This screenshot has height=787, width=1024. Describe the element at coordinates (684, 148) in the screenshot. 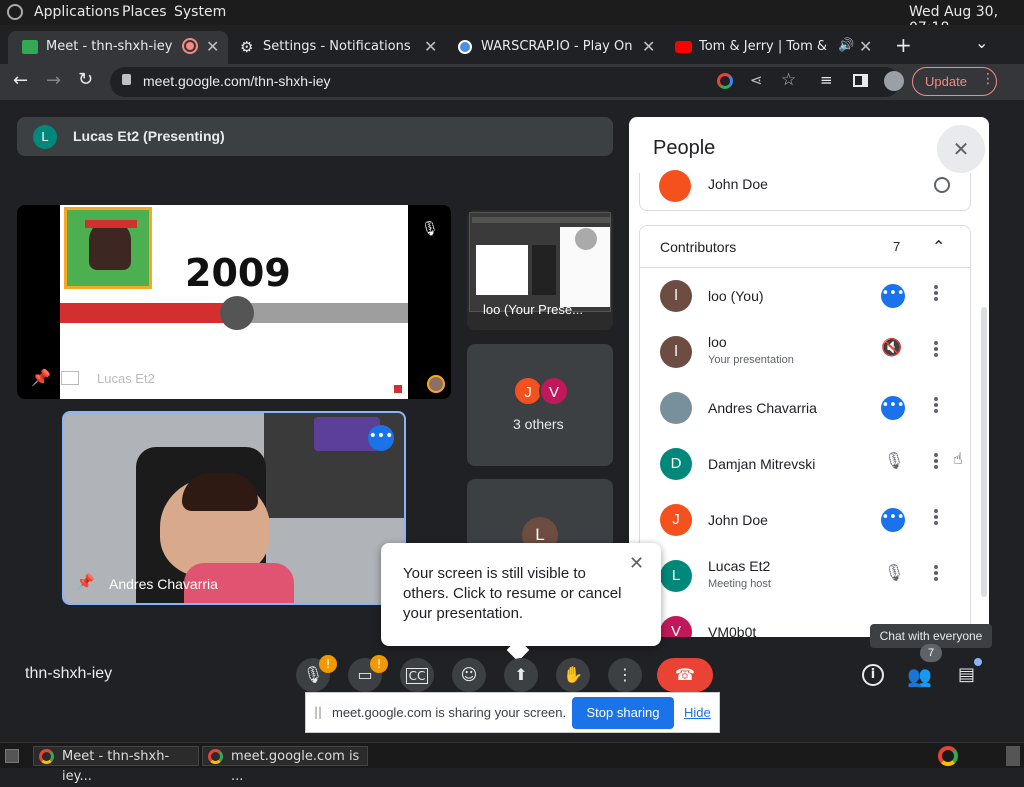

I see `panel-title: People` at that location.